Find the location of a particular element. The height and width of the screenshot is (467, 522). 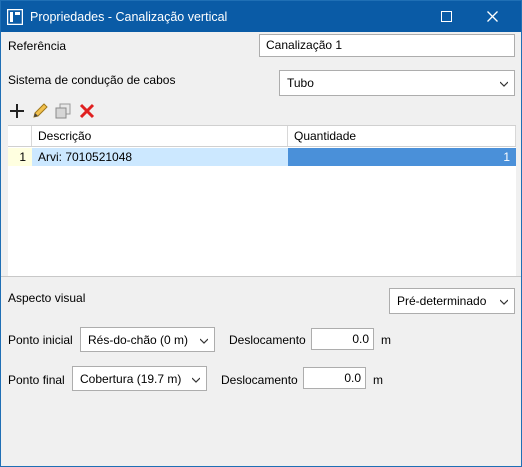

copy-icon is located at coordinates (63, 111).